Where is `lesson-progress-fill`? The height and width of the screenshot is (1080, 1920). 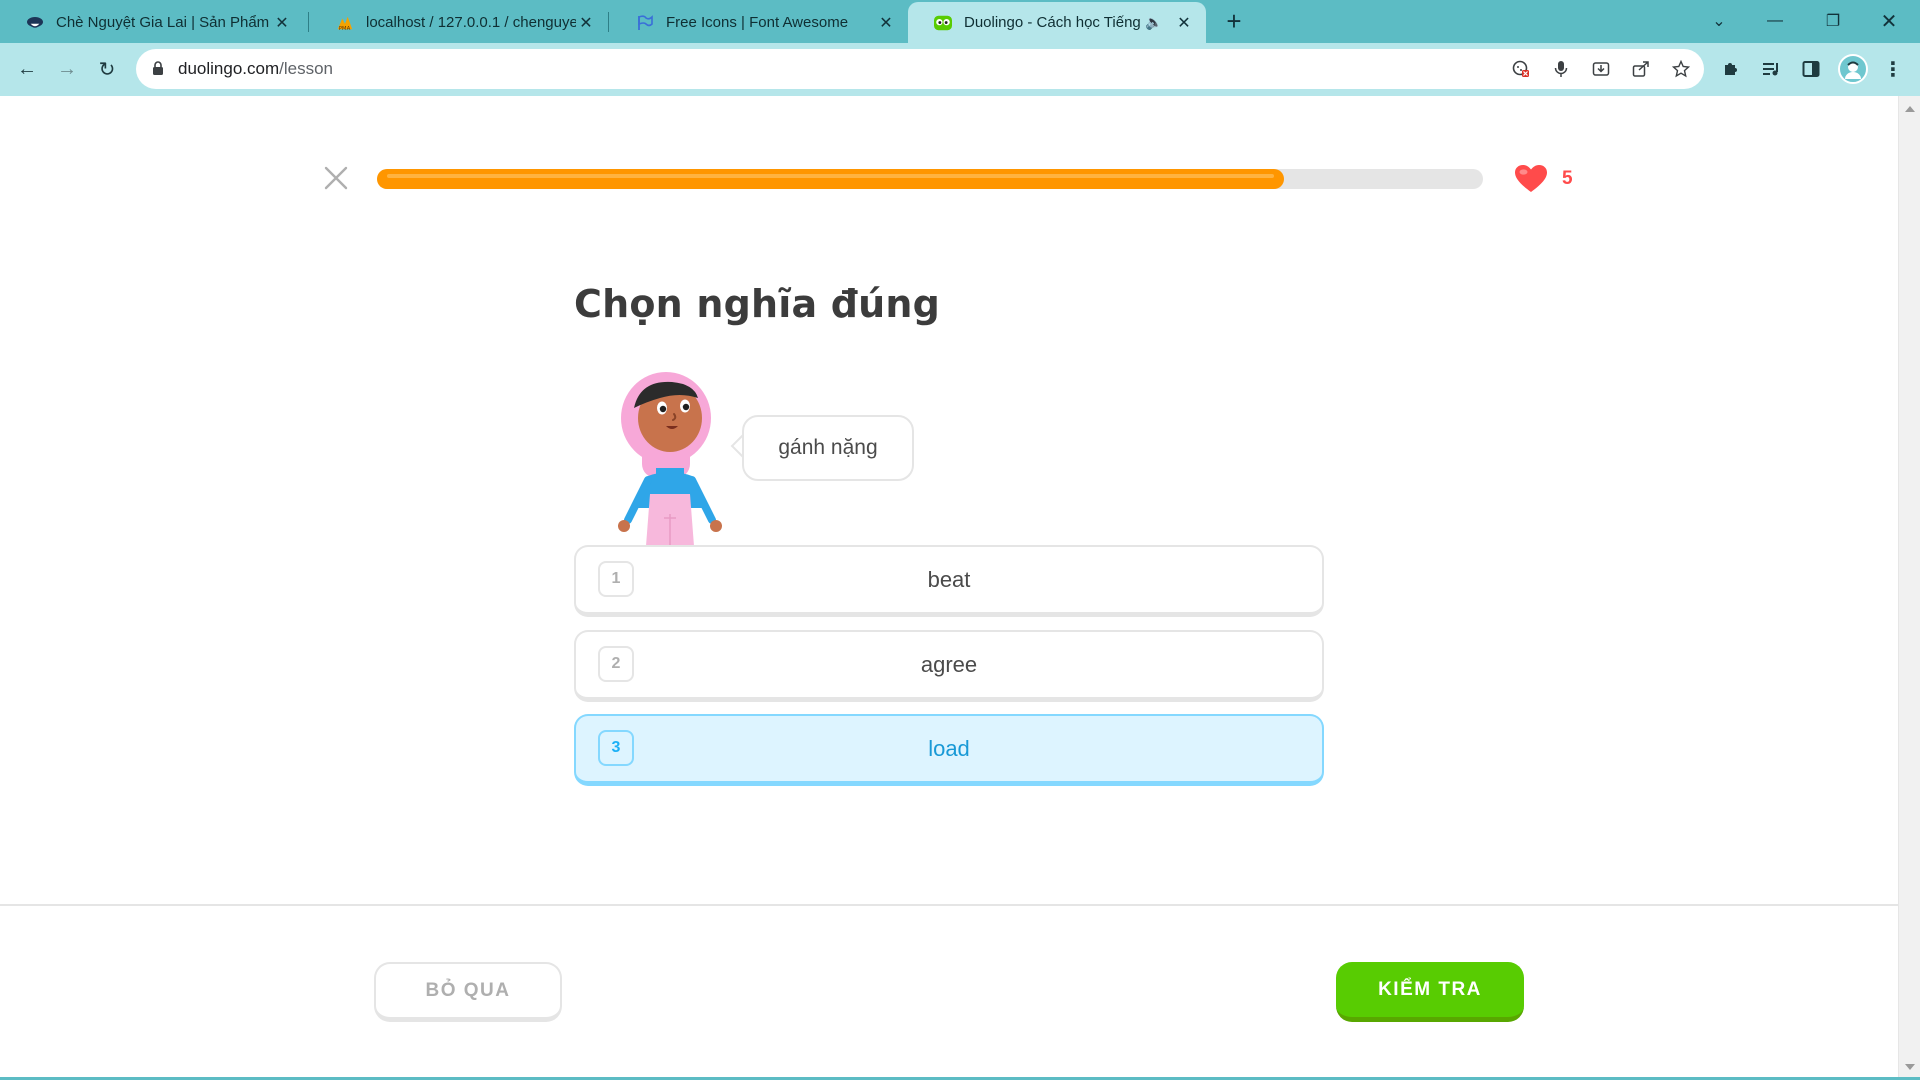
lesson-progress-fill is located at coordinates (830, 179).